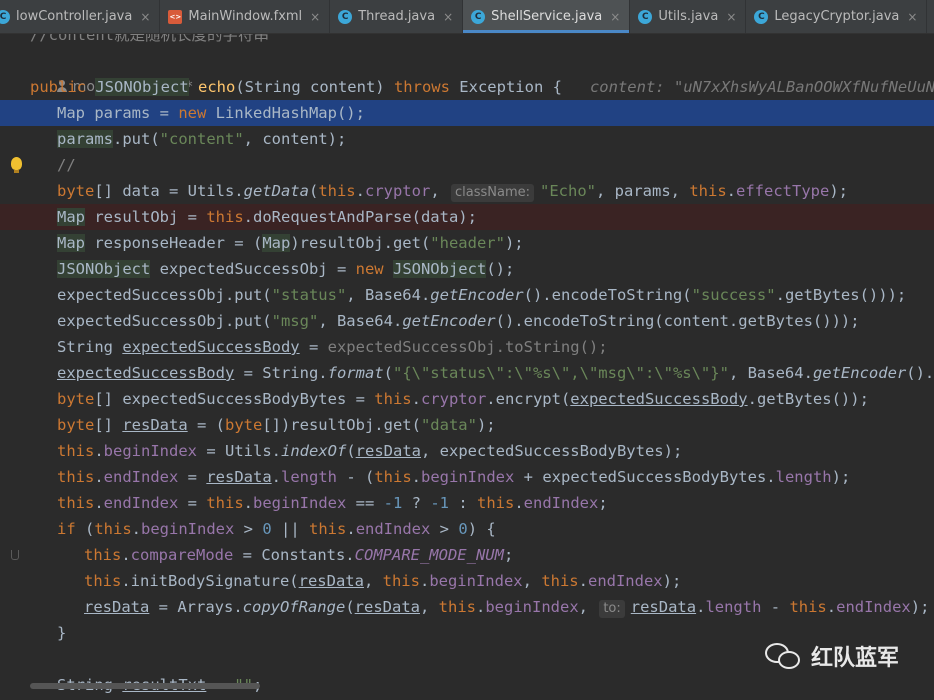 Image resolution: width=934 pixels, height=700 pixels. What do you see at coordinates (175, 16) in the screenshot?
I see `fxml-file-icon: <>` at bounding box center [175, 16].